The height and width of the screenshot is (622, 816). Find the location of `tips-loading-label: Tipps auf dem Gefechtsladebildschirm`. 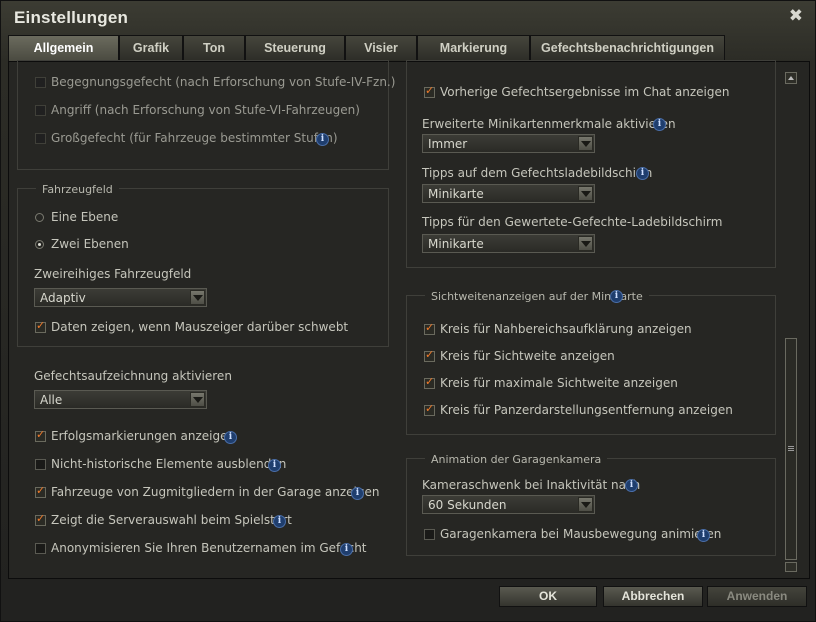

tips-loading-label: Tipps auf dem Gefechtsladebildschirm is located at coordinates (537, 173).